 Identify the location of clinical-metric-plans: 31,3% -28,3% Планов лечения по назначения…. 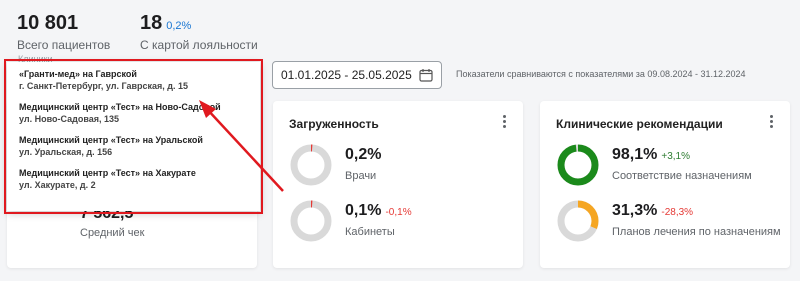
(671, 221).